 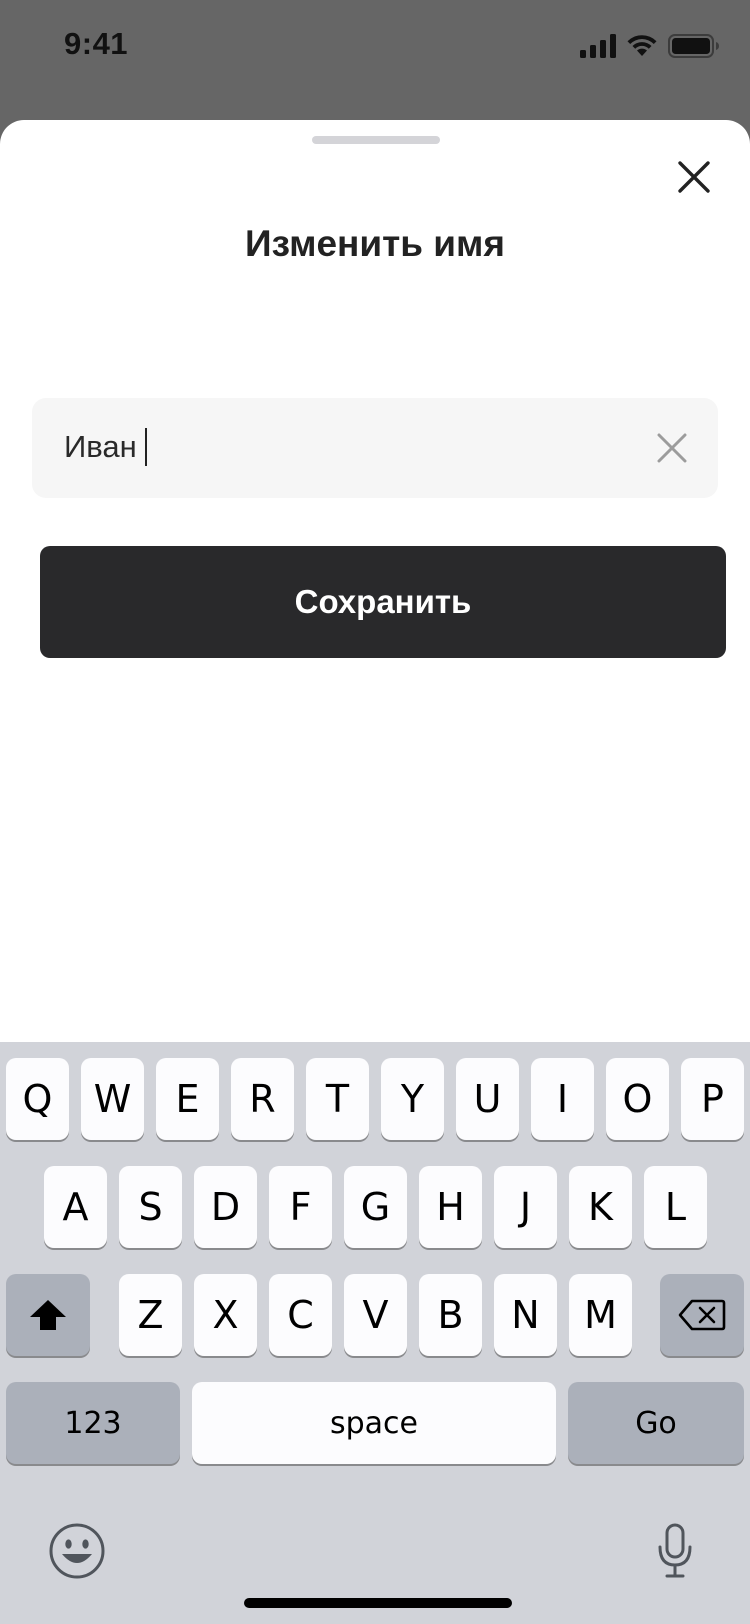 I want to click on key-y: Y, so click(x=412, y=1099).